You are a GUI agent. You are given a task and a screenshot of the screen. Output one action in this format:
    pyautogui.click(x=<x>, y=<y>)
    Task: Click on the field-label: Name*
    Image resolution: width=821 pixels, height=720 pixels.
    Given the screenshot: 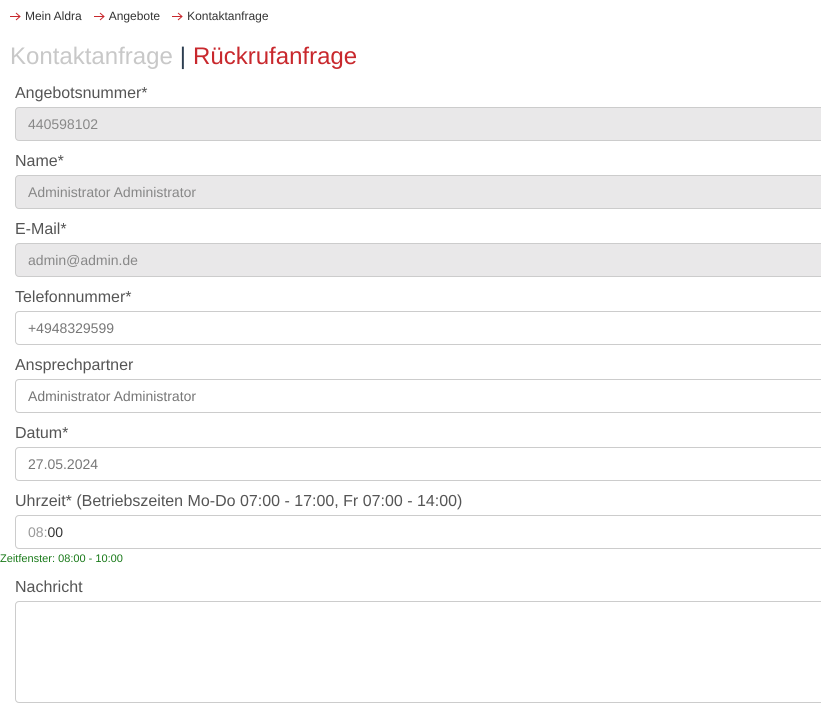 What is the action you would take?
    pyautogui.click(x=40, y=162)
    